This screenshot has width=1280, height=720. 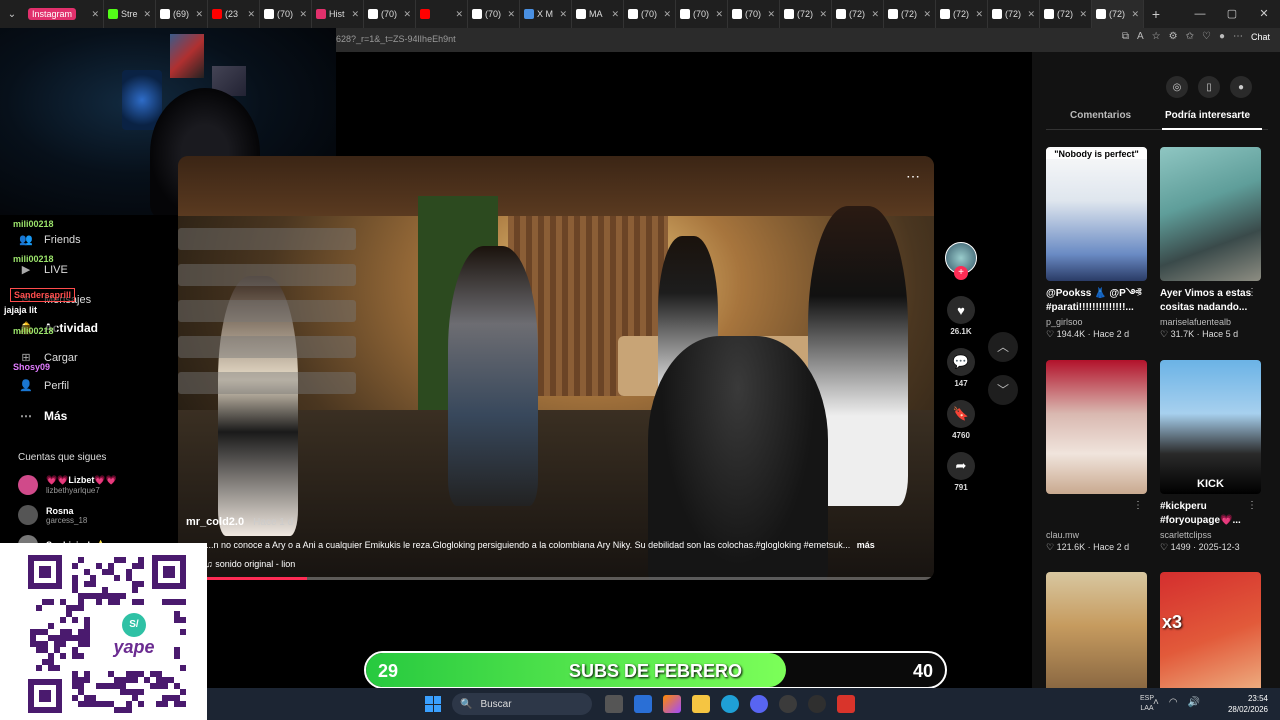 What do you see at coordinates (1190, 36) in the screenshot?
I see `favorites-icon: ✩` at bounding box center [1190, 36].